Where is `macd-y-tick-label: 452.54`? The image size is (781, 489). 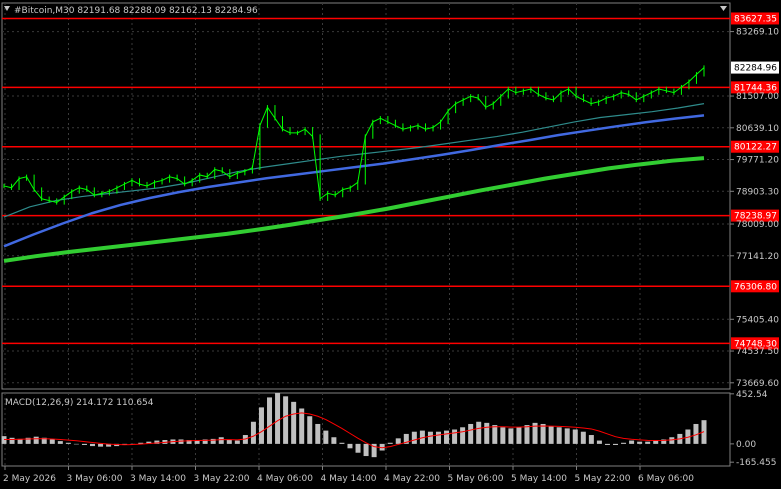 macd-y-tick-label: 452.54 is located at coordinates (752, 395).